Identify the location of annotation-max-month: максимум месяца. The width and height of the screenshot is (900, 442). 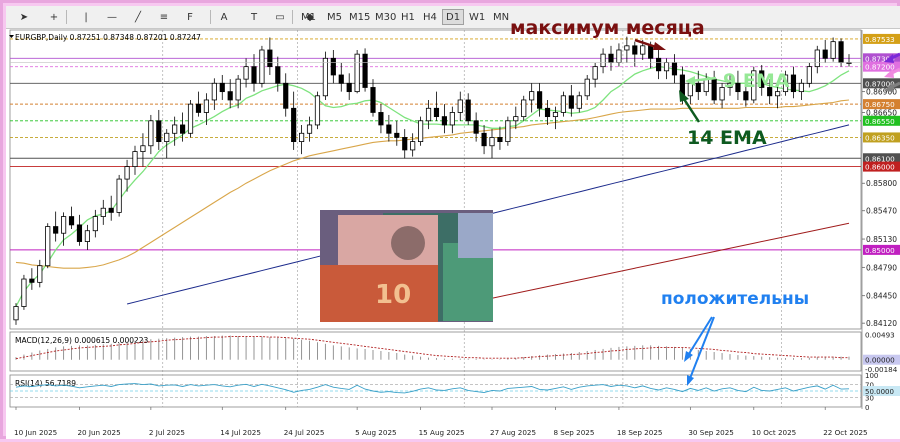
(607, 28).